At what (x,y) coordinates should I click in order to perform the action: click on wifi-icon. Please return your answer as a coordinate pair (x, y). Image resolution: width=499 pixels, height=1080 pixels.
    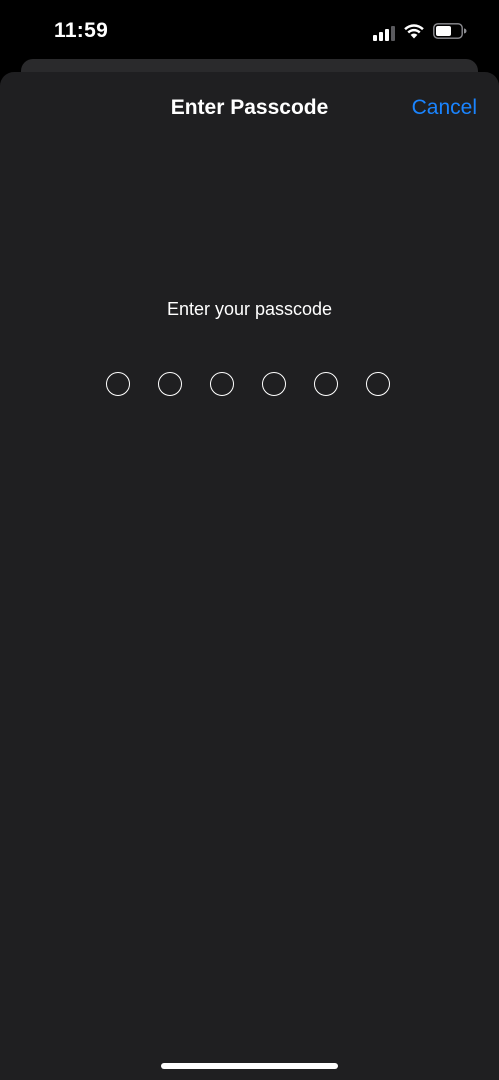
    Looking at the image, I should click on (414, 33).